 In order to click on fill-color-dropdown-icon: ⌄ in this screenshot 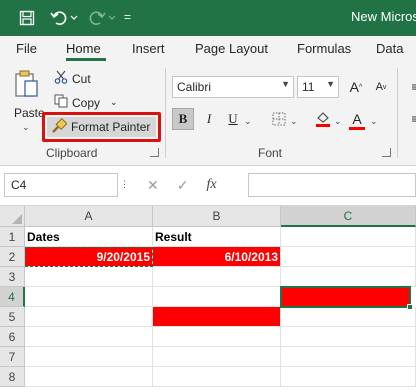, I will do `click(338, 121)`.